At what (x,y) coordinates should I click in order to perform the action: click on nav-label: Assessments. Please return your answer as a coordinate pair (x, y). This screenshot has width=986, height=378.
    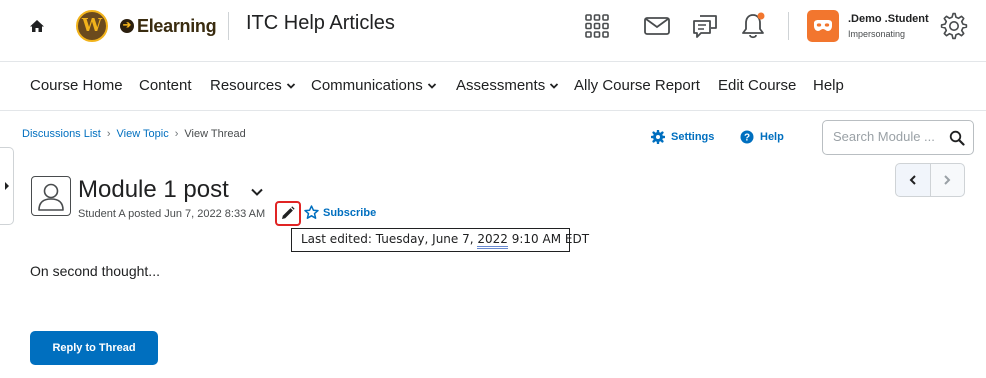
    Looking at the image, I should click on (501, 85).